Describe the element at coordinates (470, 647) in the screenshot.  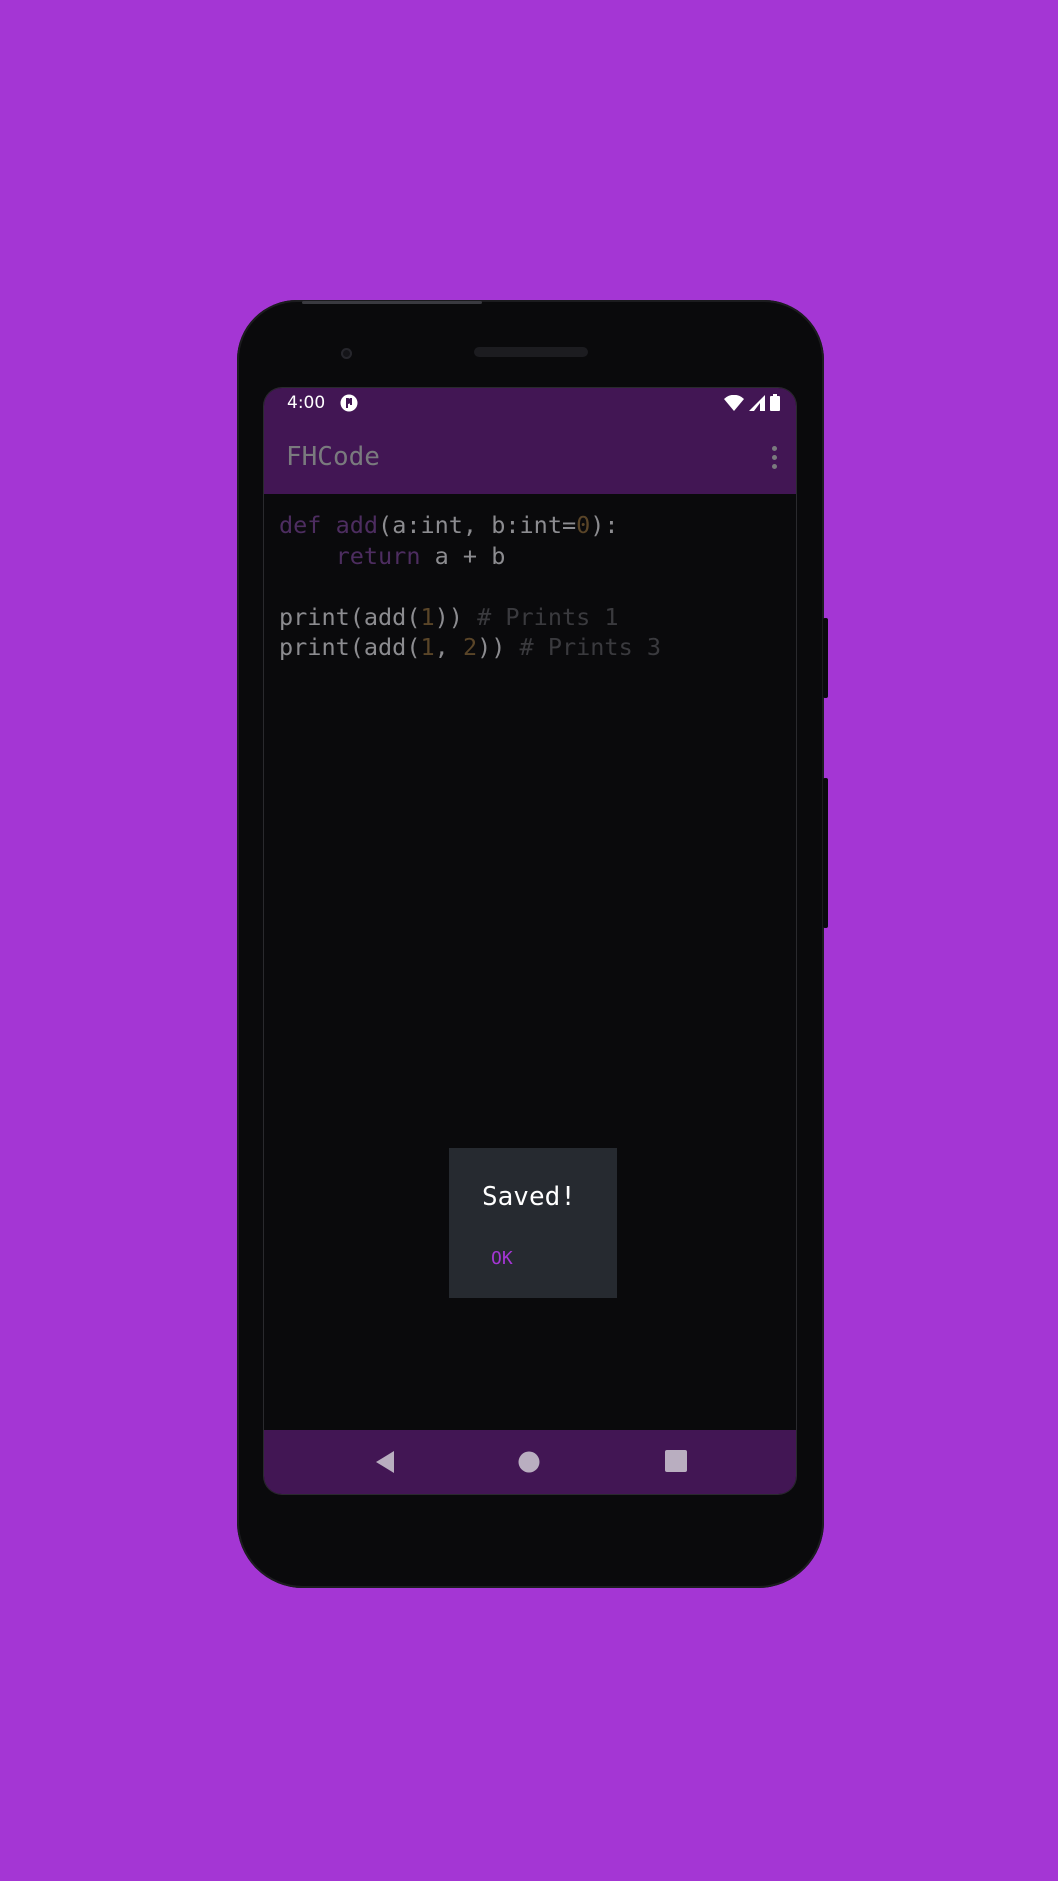
I see `code-token: 2` at that location.